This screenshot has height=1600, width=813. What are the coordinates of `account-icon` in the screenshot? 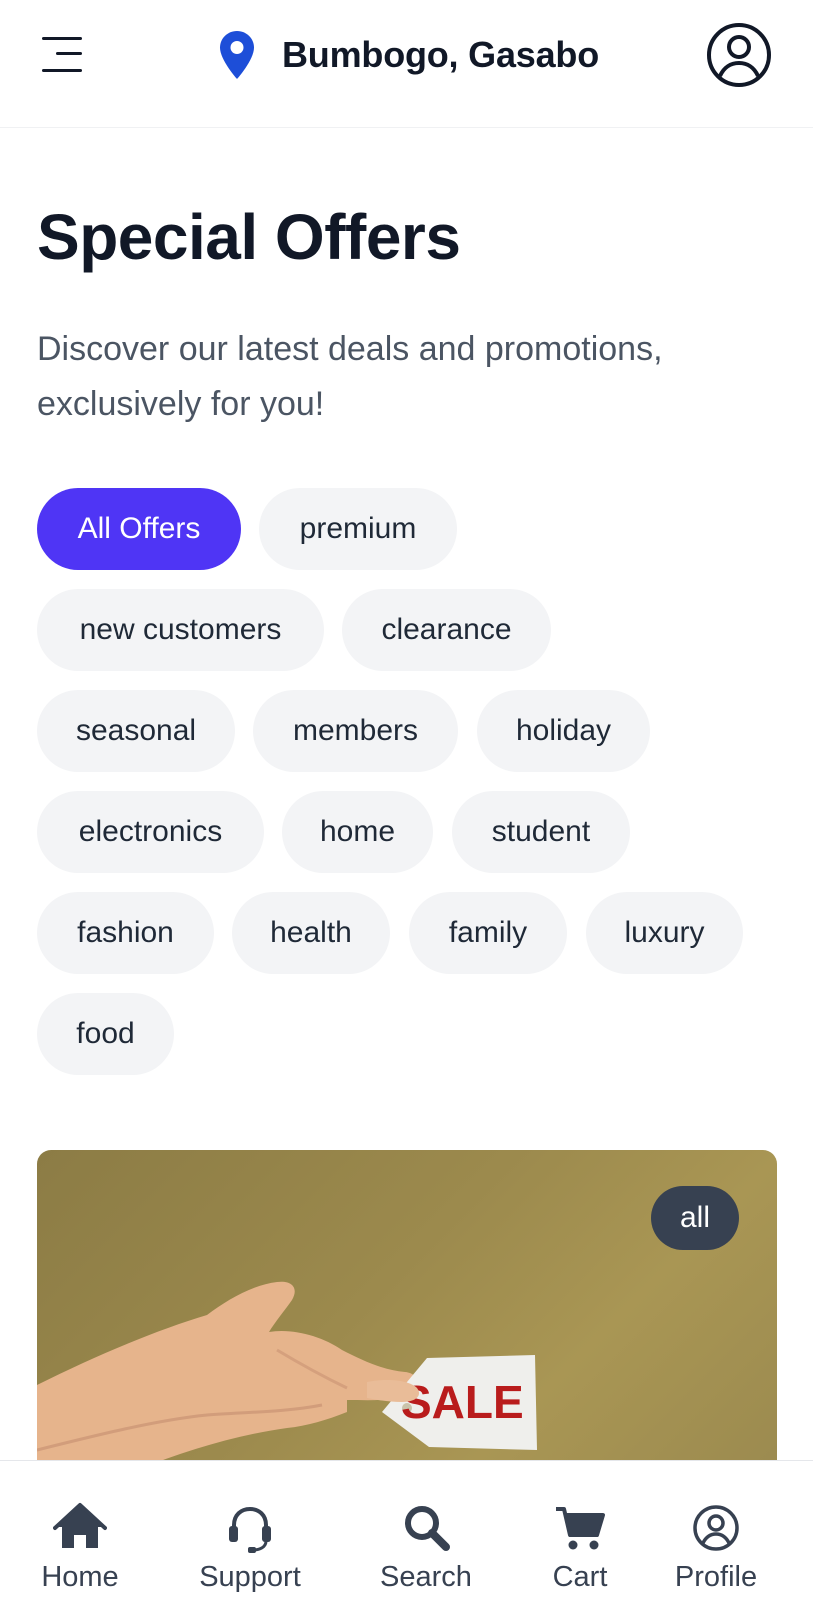 It's located at (739, 55).